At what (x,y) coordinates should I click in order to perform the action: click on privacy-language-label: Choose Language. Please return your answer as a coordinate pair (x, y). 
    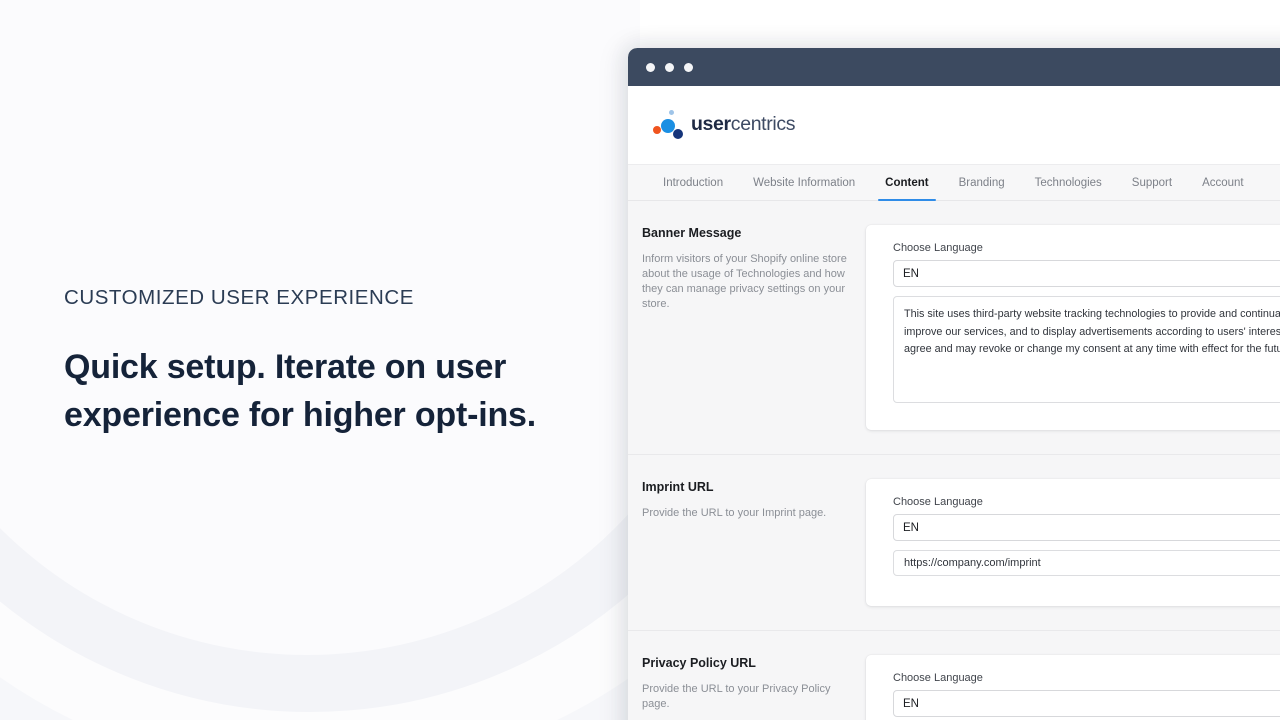
    Looking at the image, I should click on (938, 678).